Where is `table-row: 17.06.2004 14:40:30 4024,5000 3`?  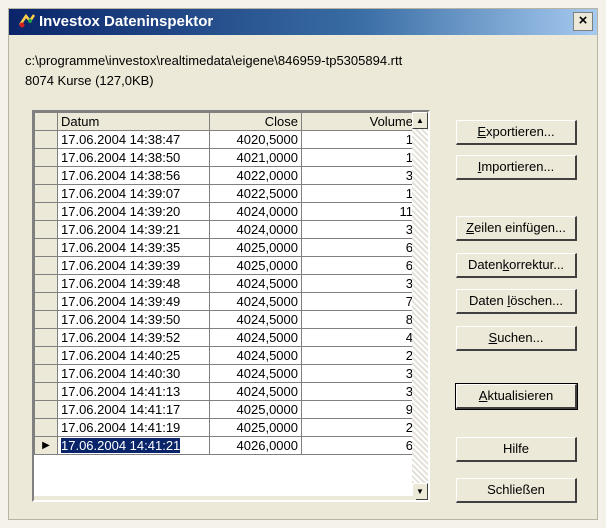
table-row: 17.06.2004 14:40:30 4024,5000 3 is located at coordinates (225, 373).